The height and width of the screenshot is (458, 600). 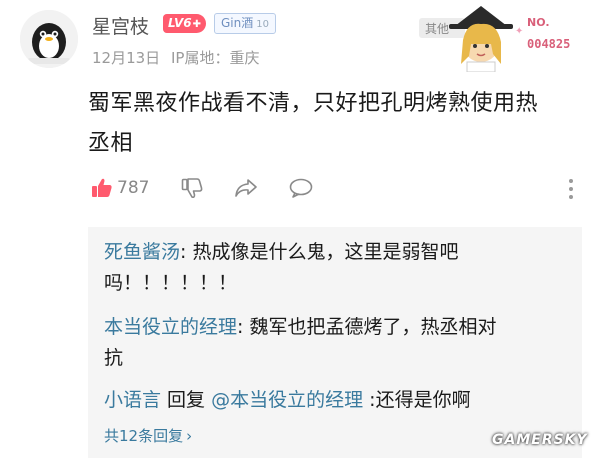 What do you see at coordinates (126, 58) in the screenshot?
I see `post-date: 12月13日` at bounding box center [126, 58].